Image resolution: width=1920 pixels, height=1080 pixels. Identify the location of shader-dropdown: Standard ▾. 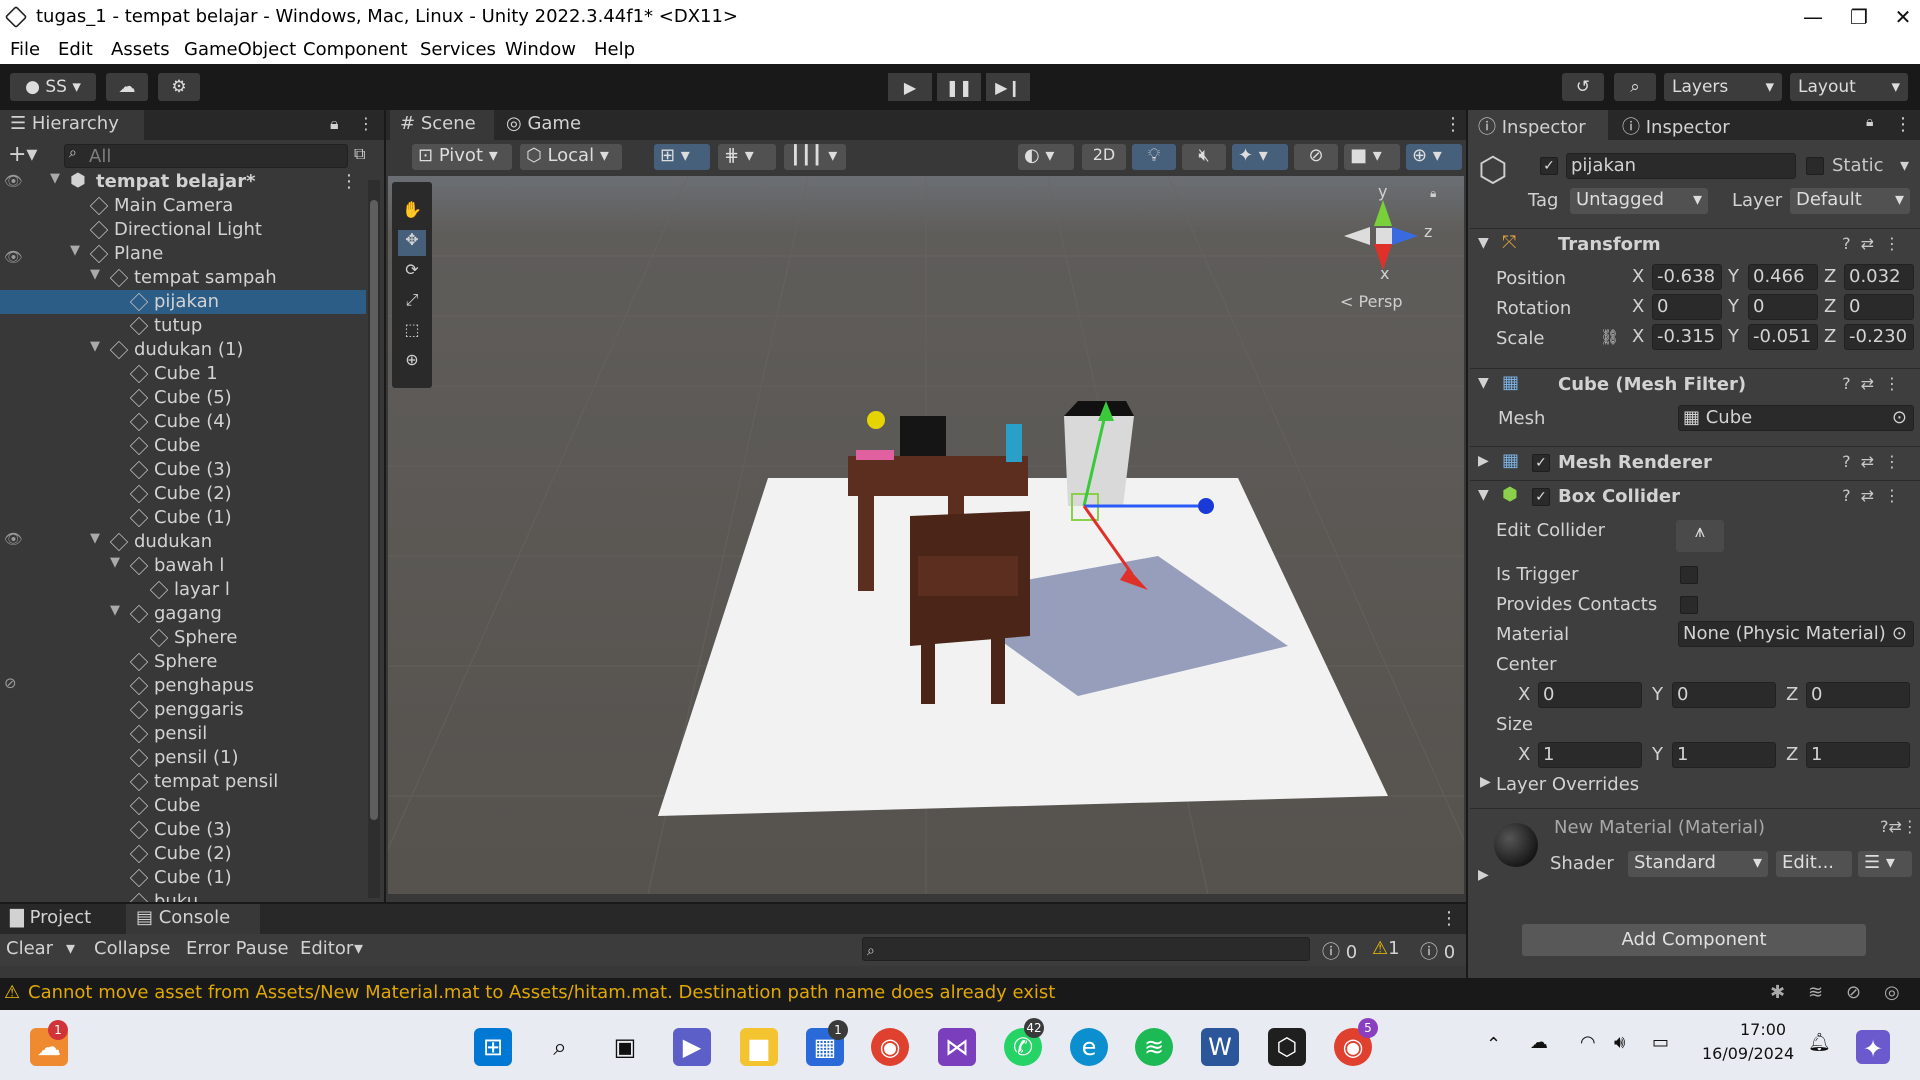
(1698, 864).